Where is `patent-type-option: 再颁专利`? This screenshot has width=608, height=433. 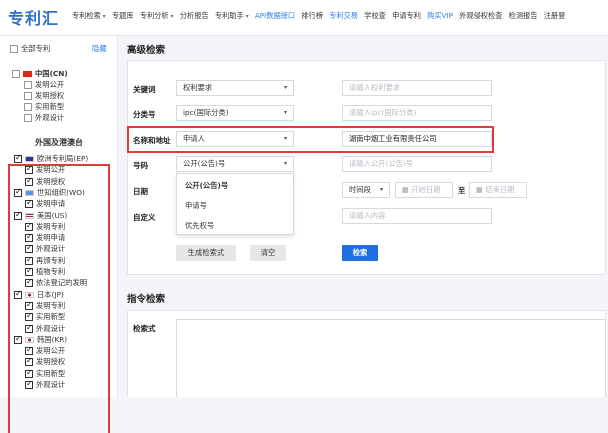 patent-type-option: 再颁专利 is located at coordinates (45, 260).